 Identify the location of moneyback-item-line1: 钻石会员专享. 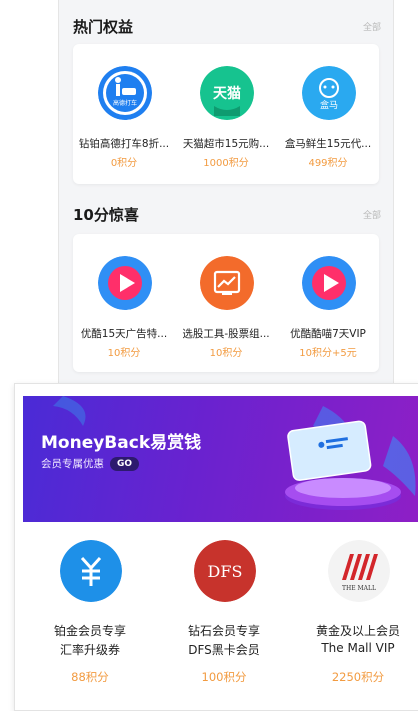
(223, 631).